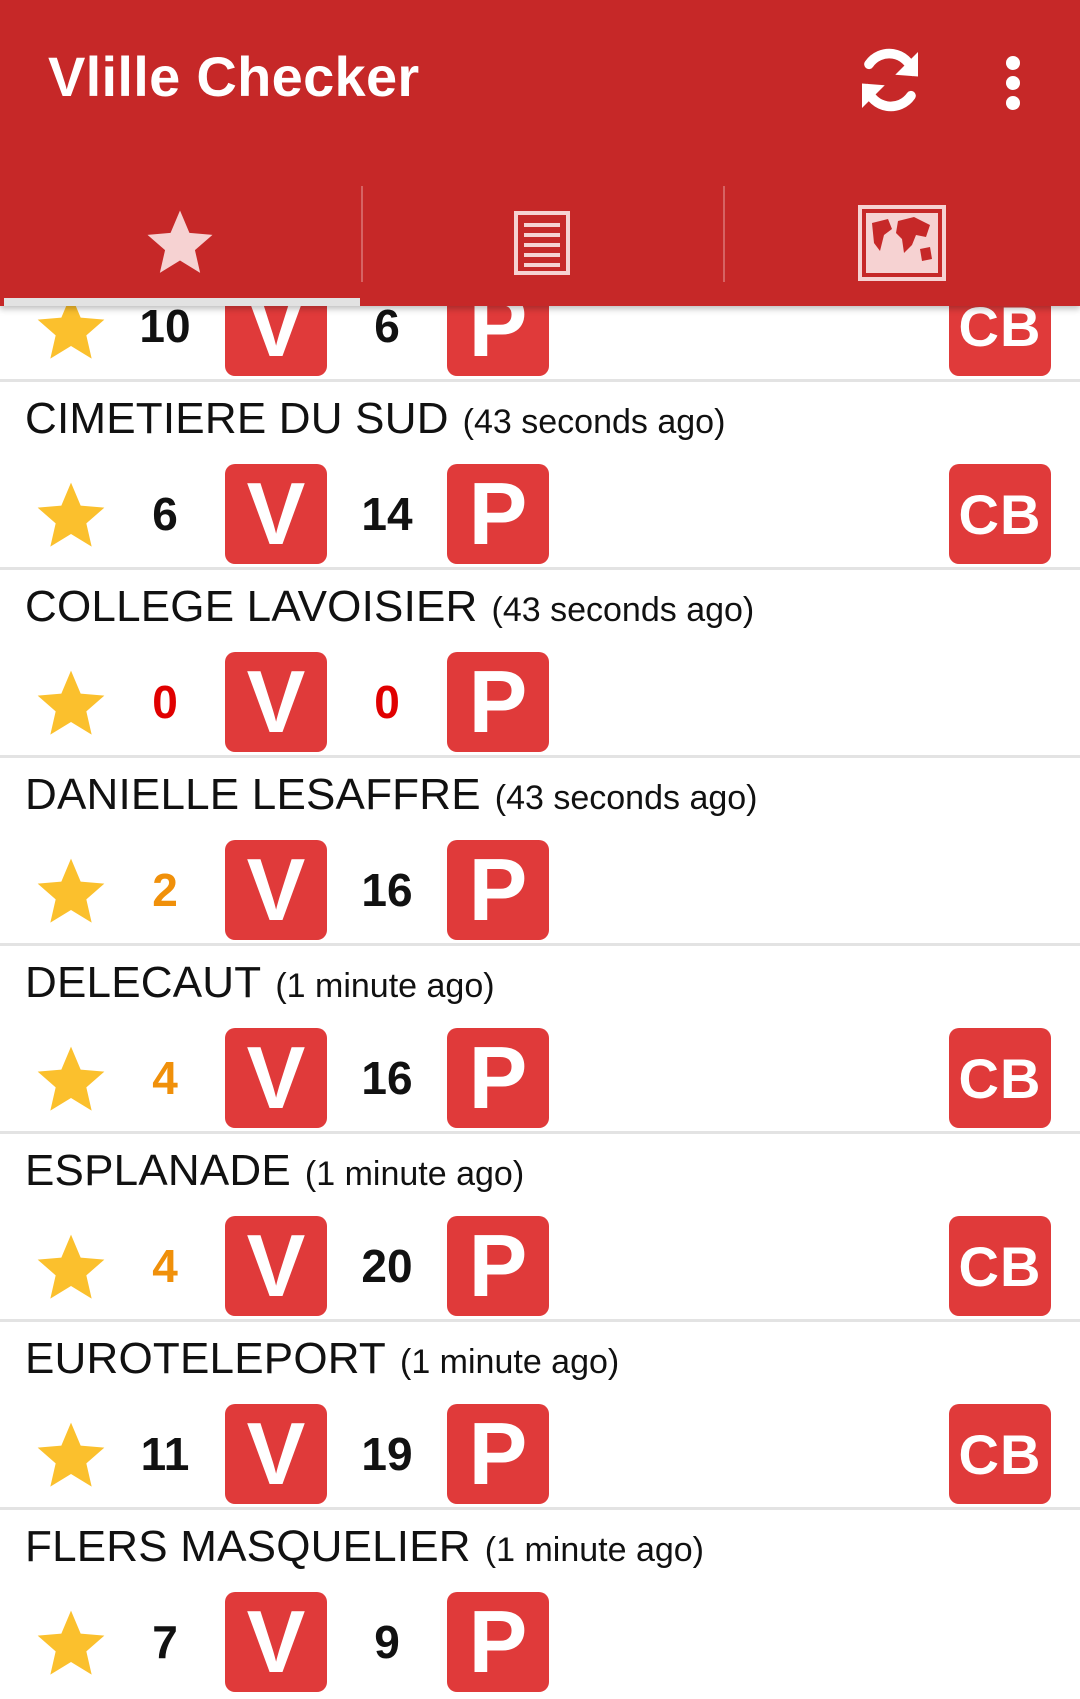 The width and height of the screenshot is (1080, 1699). I want to click on station-stats: 11 V 19 P CB, so click(540, 1454).